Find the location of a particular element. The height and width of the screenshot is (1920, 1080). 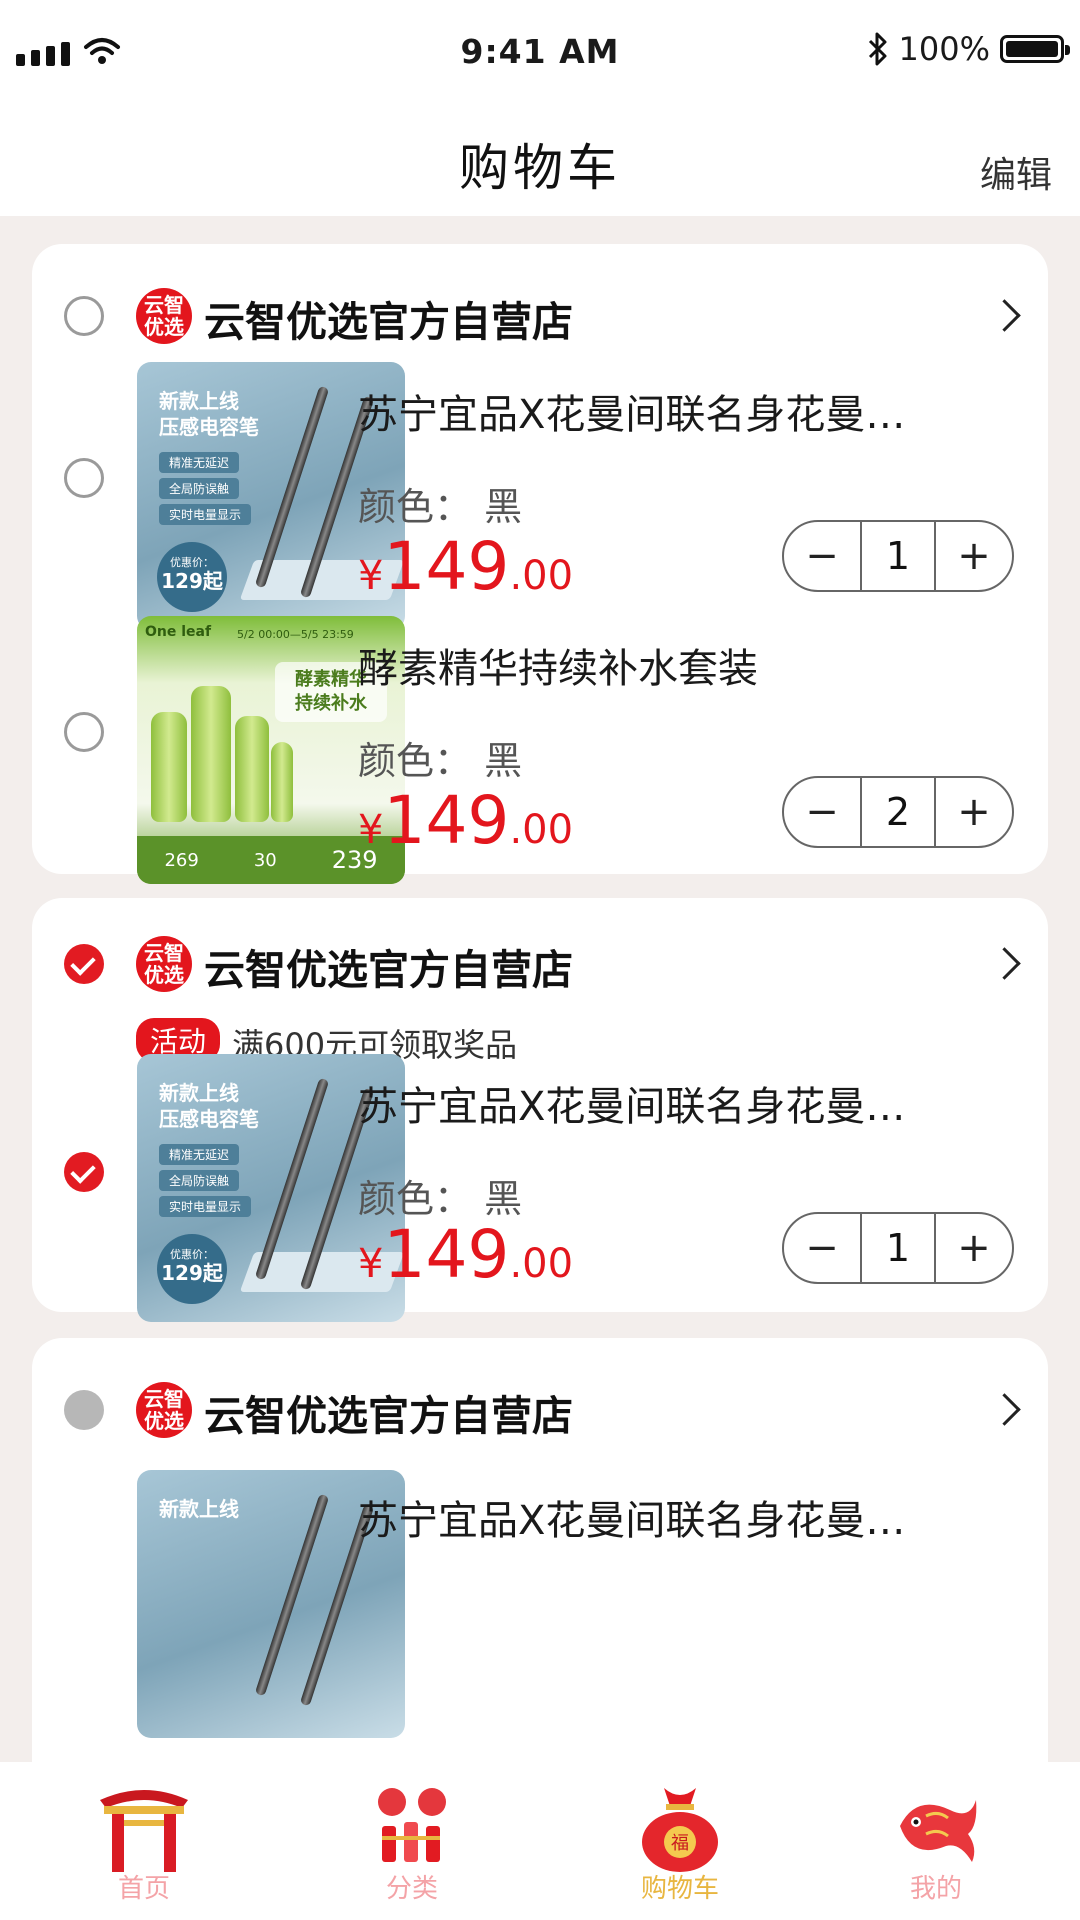

status-right-group: 100% is located at coordinates (968, 49).